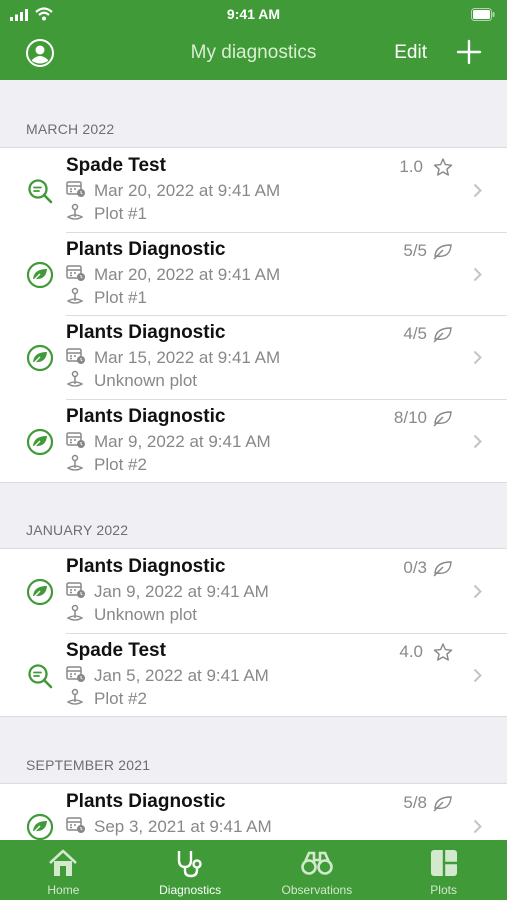 This screenshot has width=507, height=900. Describe the element at coordinates (483, 14) in the screenshot. I see `battery-icon` at that location.